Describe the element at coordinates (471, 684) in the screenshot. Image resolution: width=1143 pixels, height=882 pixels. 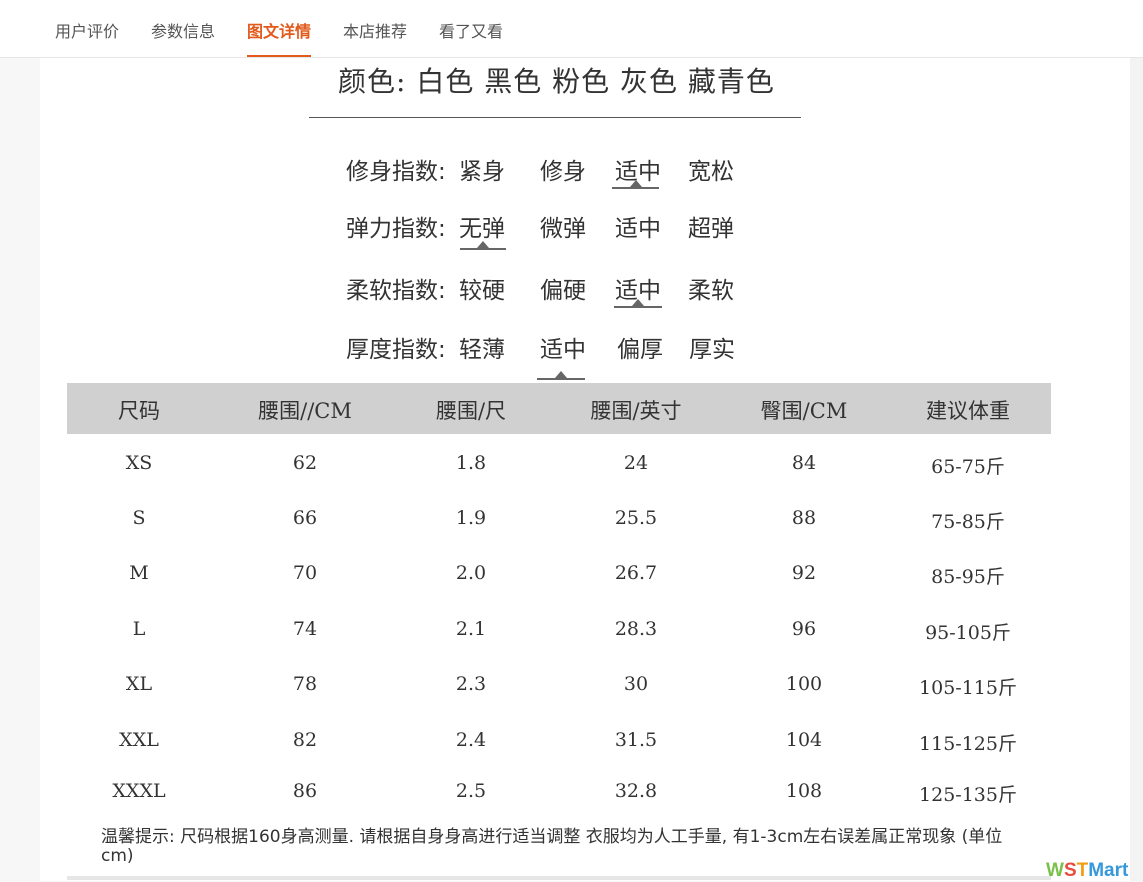
I see `table-cell: 2.3` at that location.